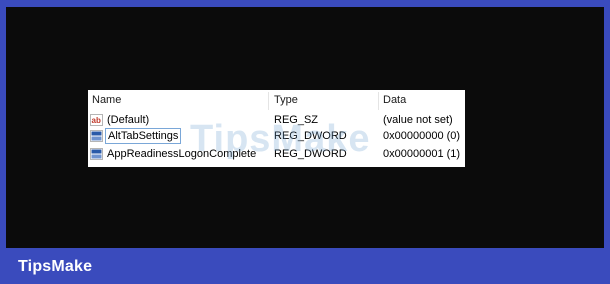 Image resolution: width=610 pixels, height=284 pixels. Describe the element at coordinates (422, 154) in the screenshot. I see `value-data: 0x00000001 (1)` at that location.